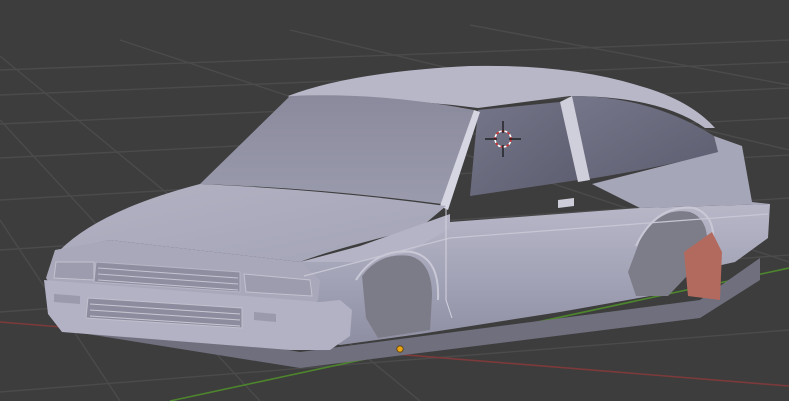 The image size is (789, 401). Describe the element at coordinates (400, 349) in the screenshot. I see `object-origin-icon` at that location.